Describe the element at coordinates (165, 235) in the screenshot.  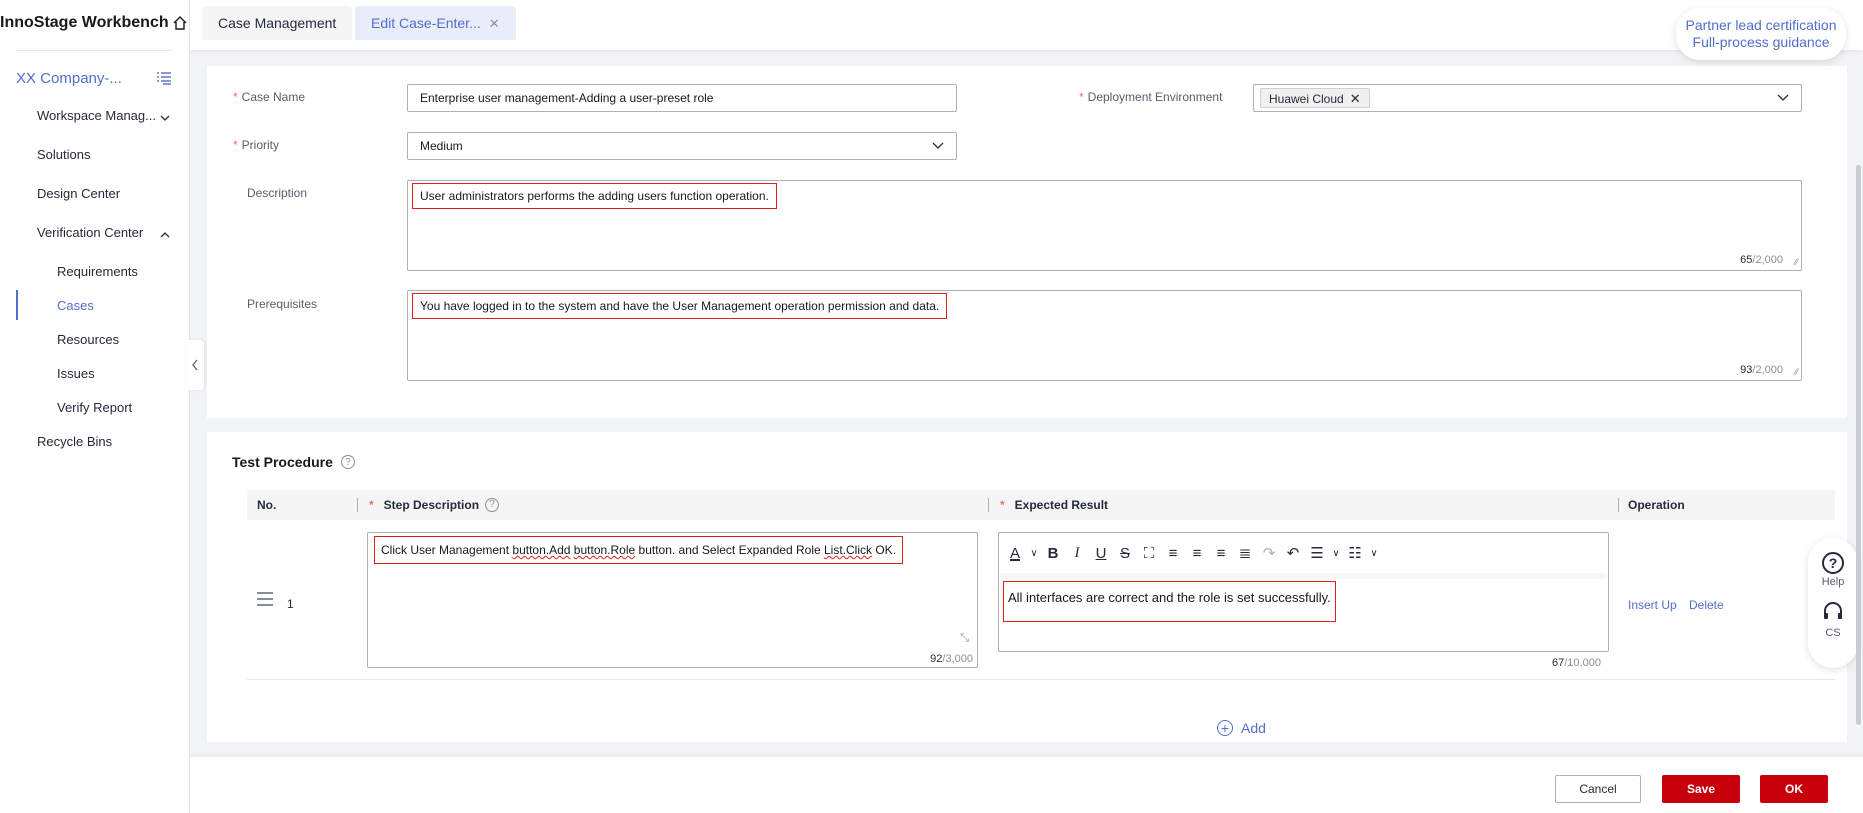
I see `chevron-up-icon` at that location.